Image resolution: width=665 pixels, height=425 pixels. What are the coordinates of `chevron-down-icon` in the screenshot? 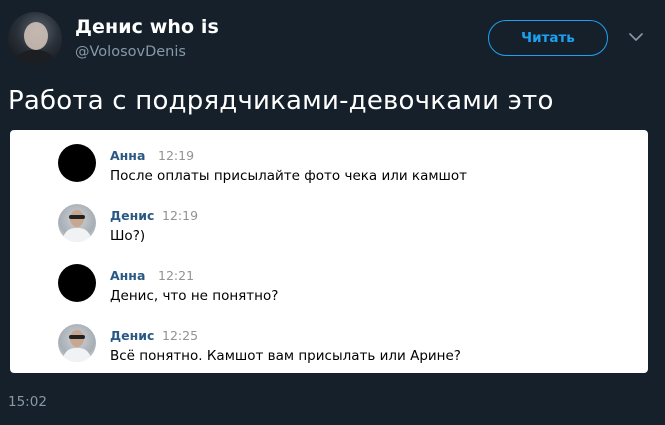 It's located at (636, 37).